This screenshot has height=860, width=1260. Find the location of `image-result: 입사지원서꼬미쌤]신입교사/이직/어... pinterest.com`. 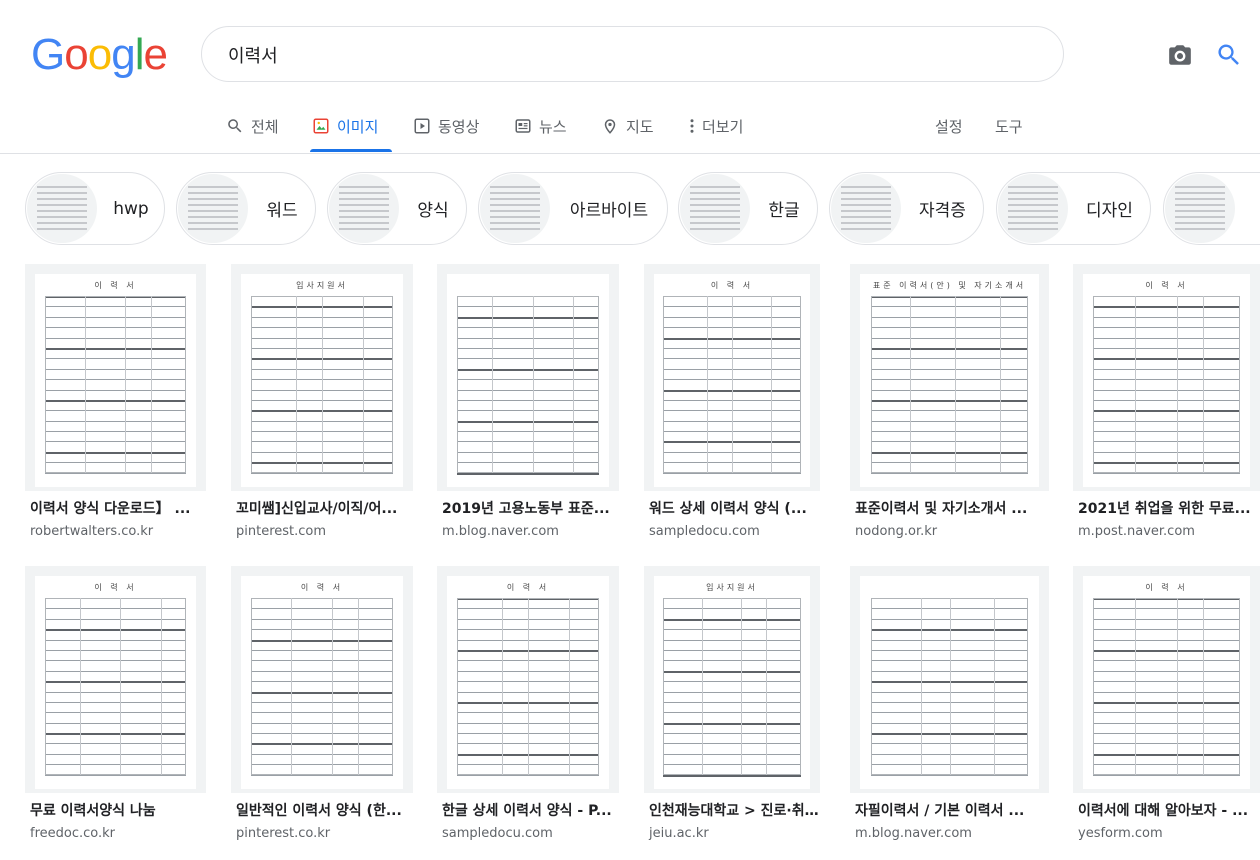

image-result: 입사지원서꼬미쌤]신입교사/이직/어... pinterest.com is located at coordinates (322, 409).